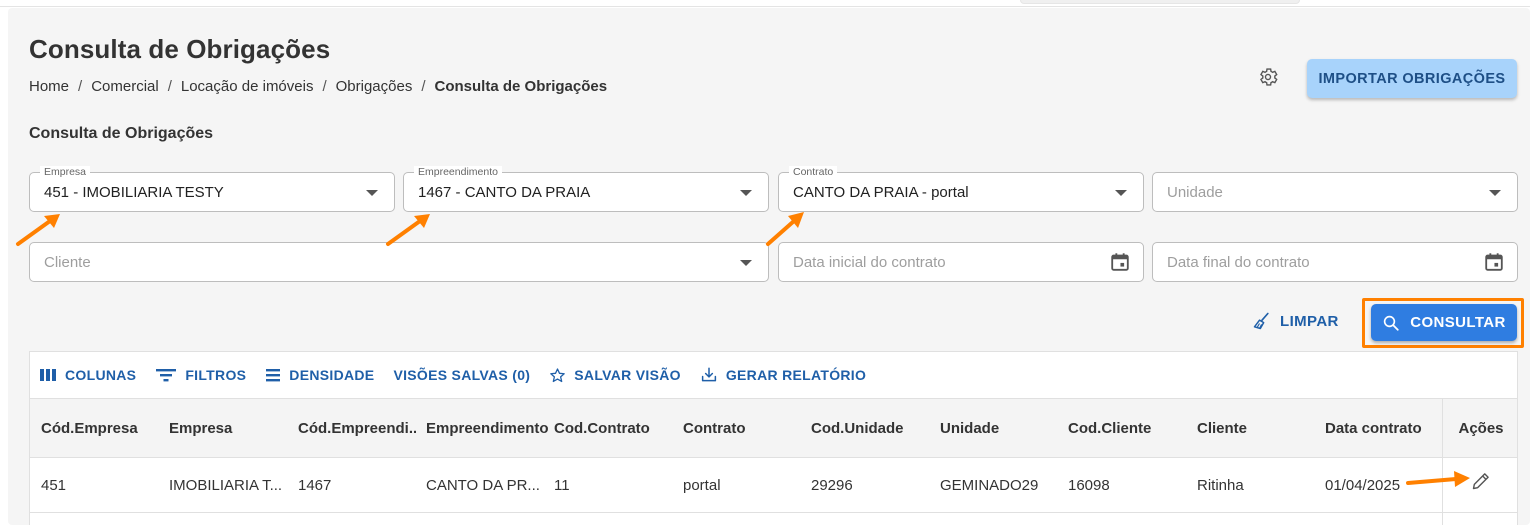 The image size is (1530, 525). I want to click on cliente-placeholder: Cliente, so click(67, 262).